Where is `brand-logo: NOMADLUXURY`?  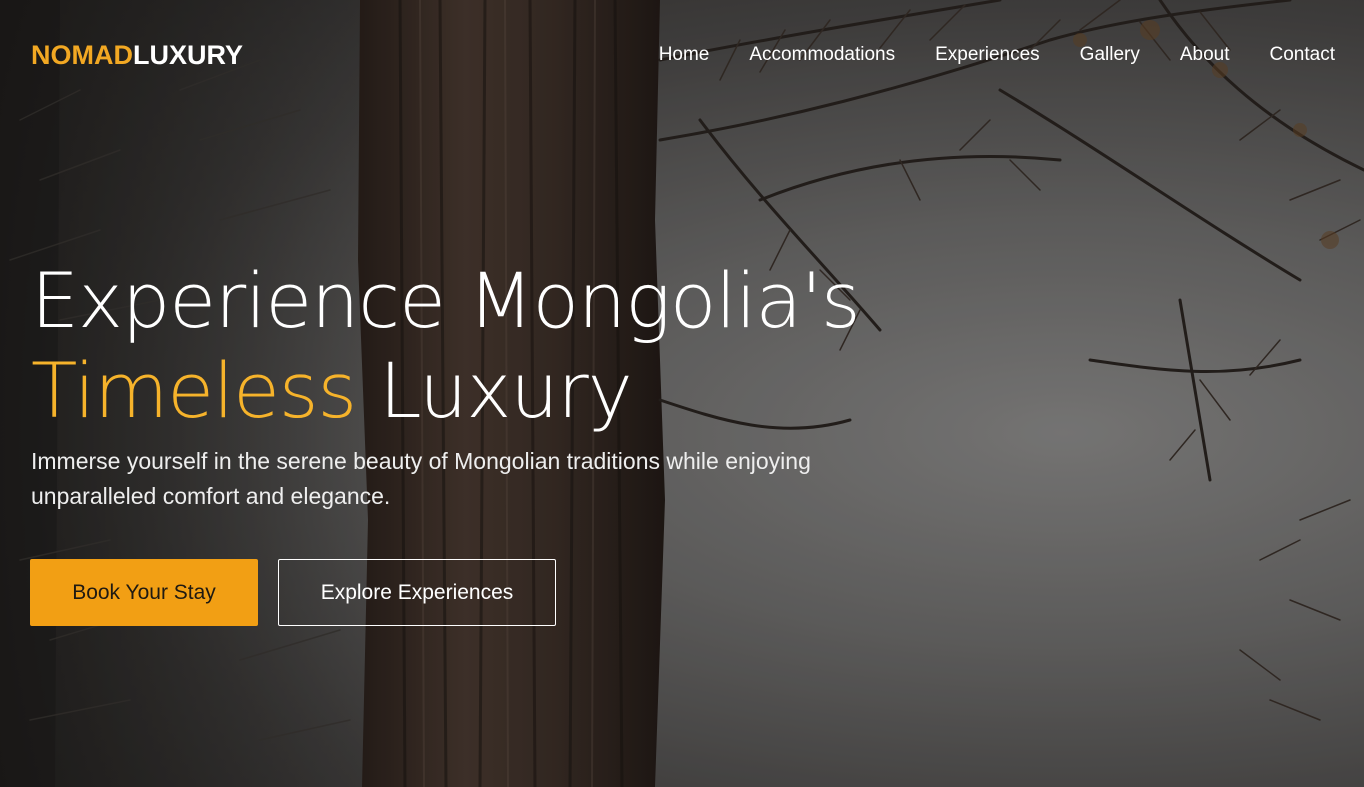 brand-logo: NOMADLUXURY is located at coordinates (137, 55).